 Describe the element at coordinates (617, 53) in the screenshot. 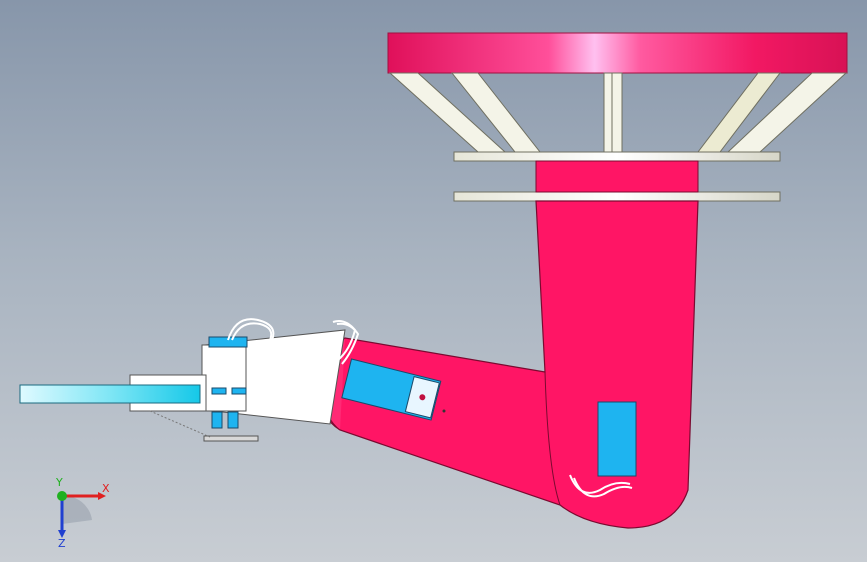

I see `base-plate` at that location.